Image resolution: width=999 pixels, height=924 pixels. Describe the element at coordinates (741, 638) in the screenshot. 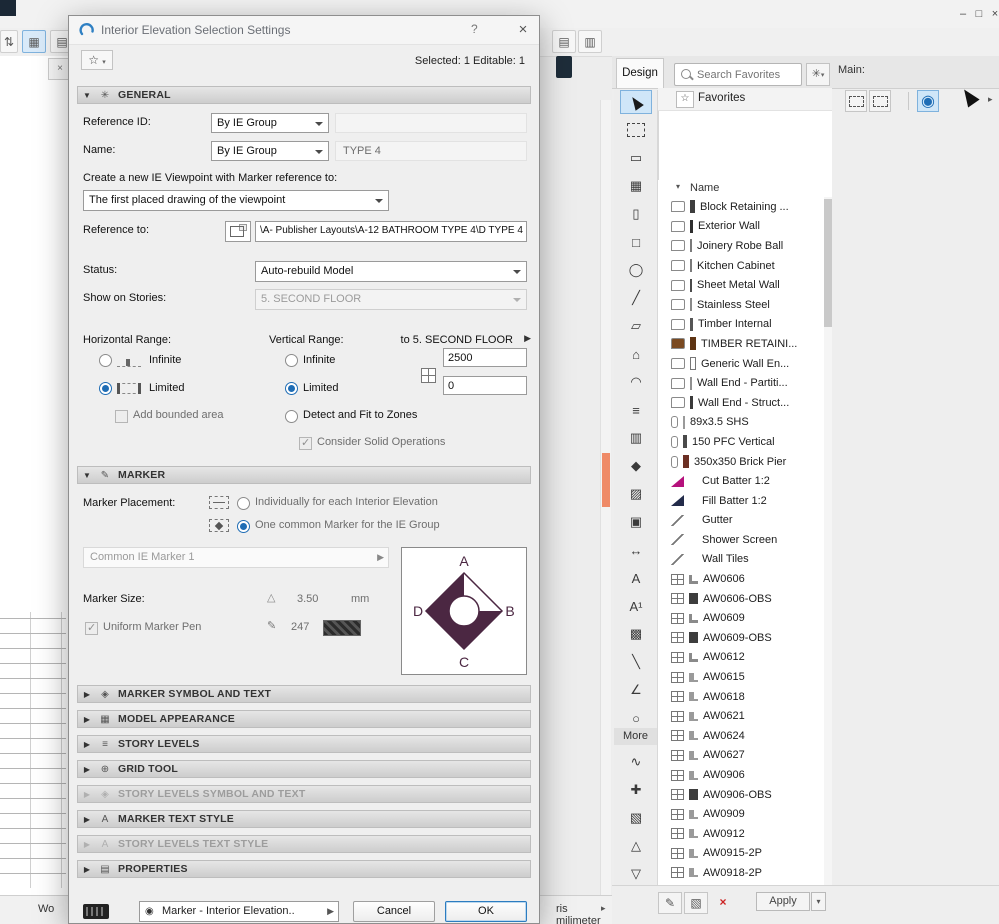

I see `favorite-item: AW0609-OBS` at that location.